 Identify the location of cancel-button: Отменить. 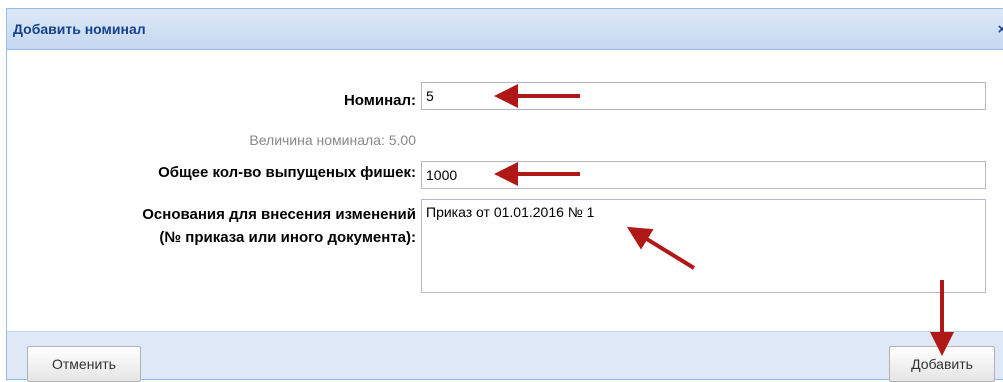
(84, 364).